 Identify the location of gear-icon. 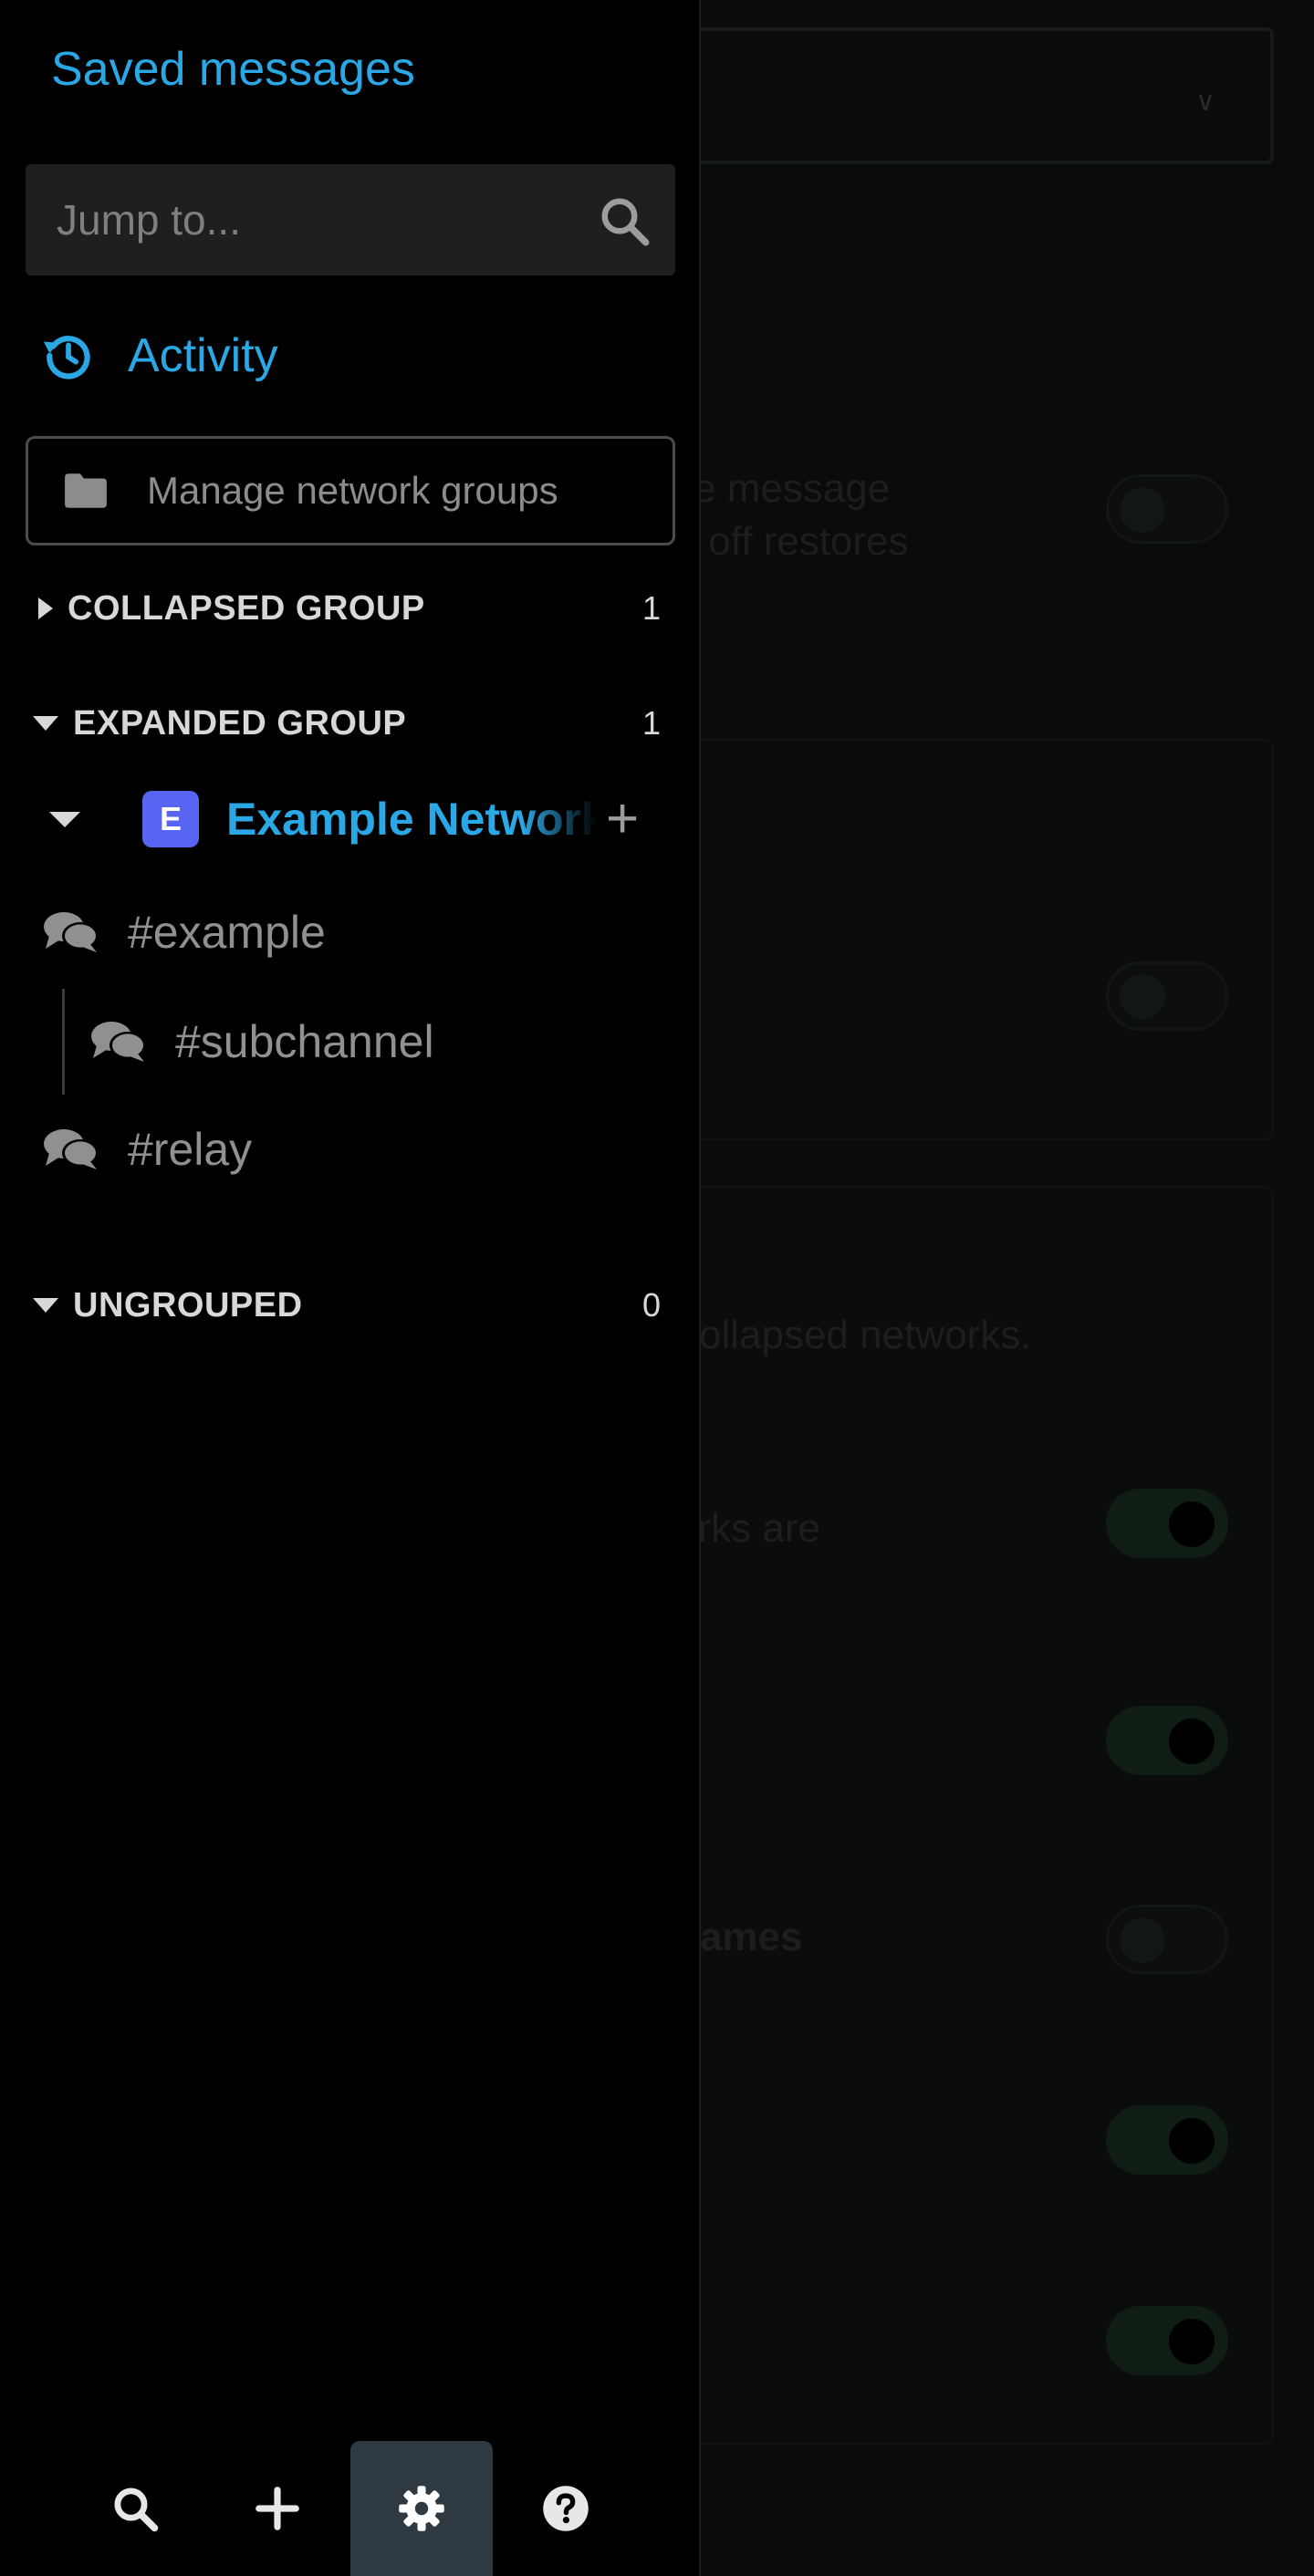
(421, 2508).